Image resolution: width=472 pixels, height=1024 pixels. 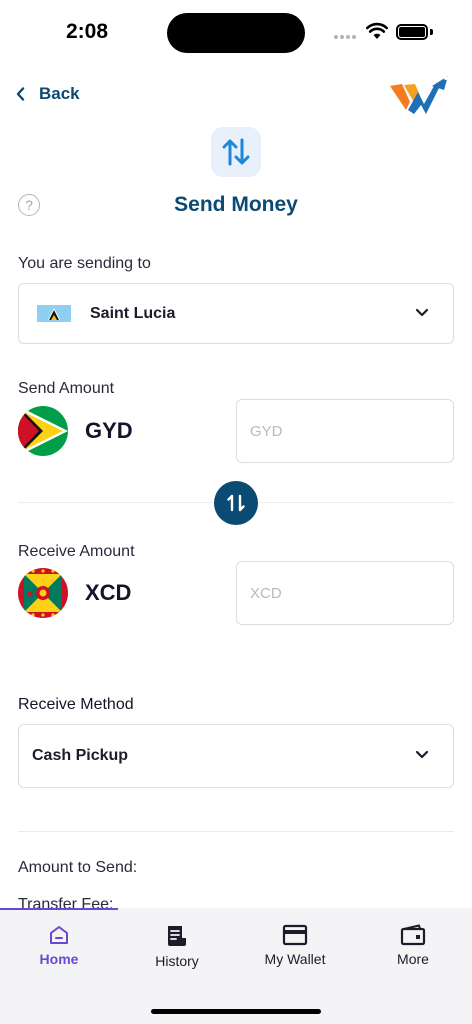 I want to click on brand-logo, so click(x=419, y=95).